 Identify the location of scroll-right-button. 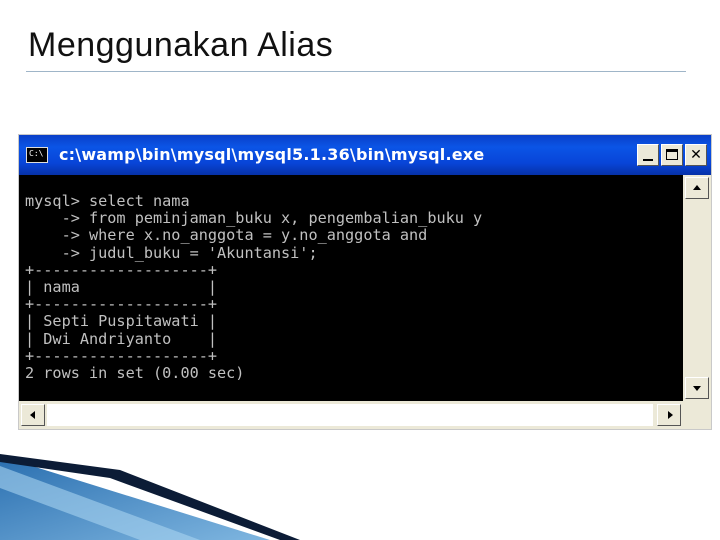
(669, 415).